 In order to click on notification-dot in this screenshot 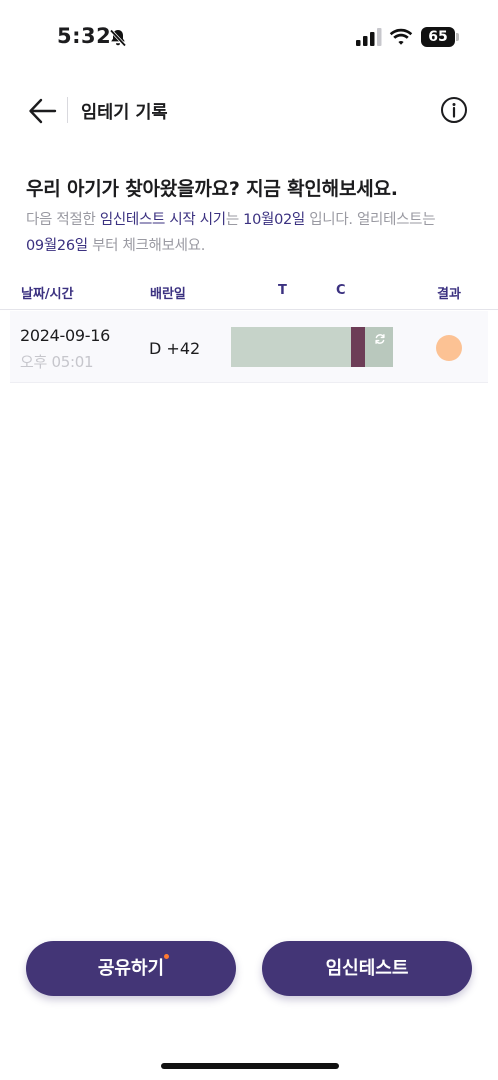, I will do `click(166, 956)`.